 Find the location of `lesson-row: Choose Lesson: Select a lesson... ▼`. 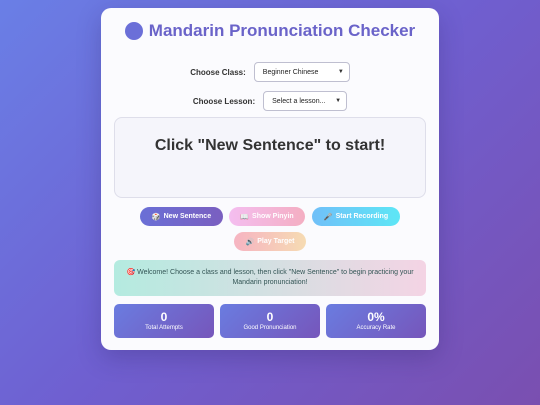

lesson-row: Choose Lesson: Select a lesson... ▼ is located at coordinates (270, 101).